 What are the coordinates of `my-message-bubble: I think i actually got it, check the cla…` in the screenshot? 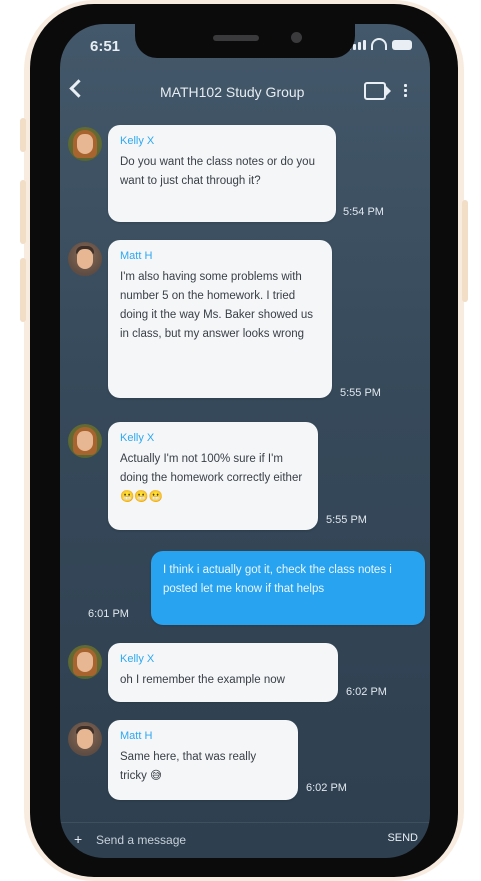 It's located at (288, 588).